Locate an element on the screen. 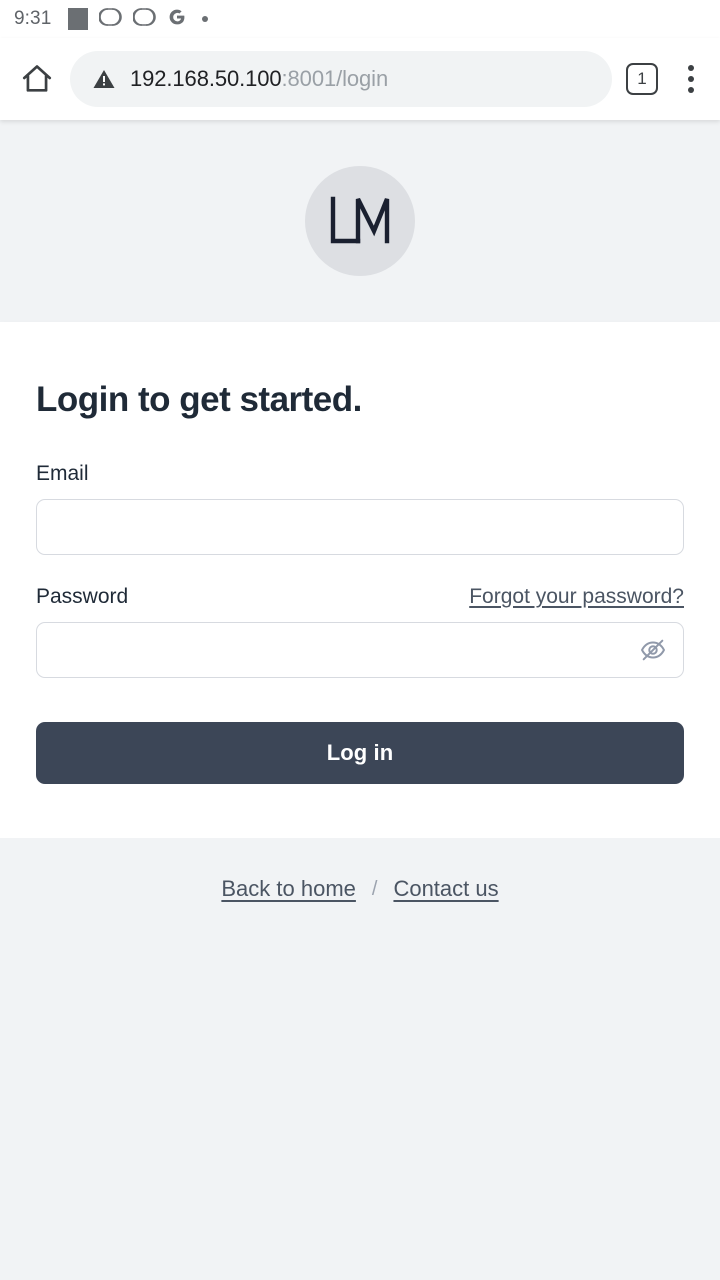 The image size is (720, 1280). password-input is located at coordinates (360, 650).